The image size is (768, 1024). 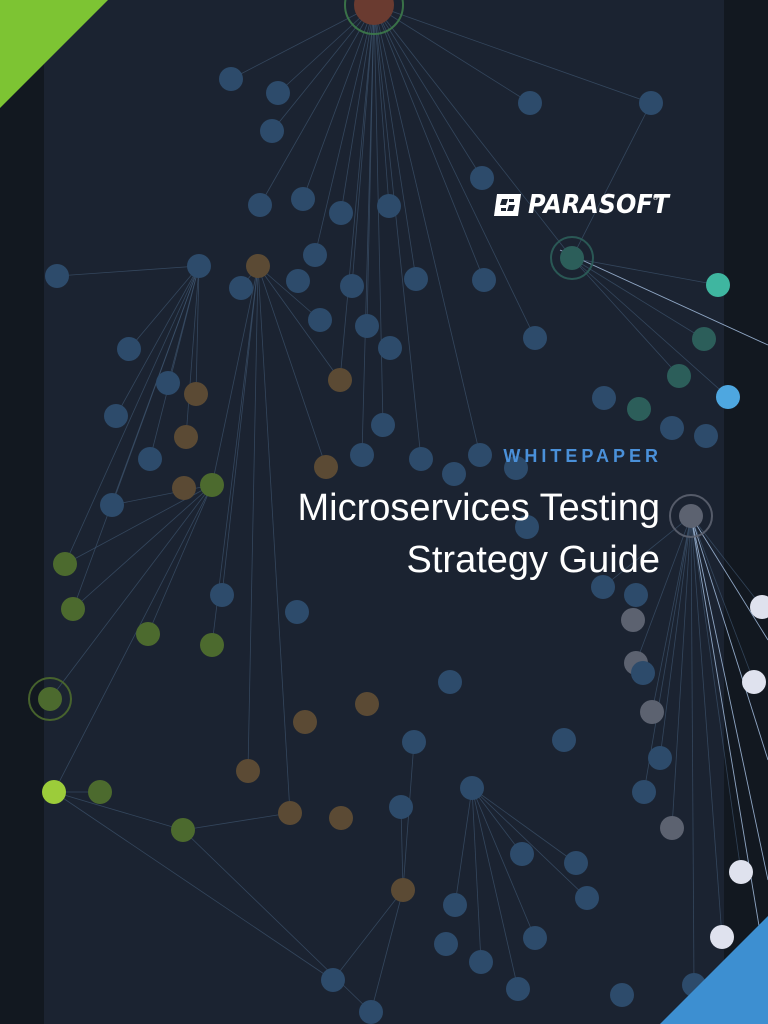 What do you see at coordinates (714, 970) in the screenshot?
I see `corner-accent-blue` at bounding box center [714, 970].